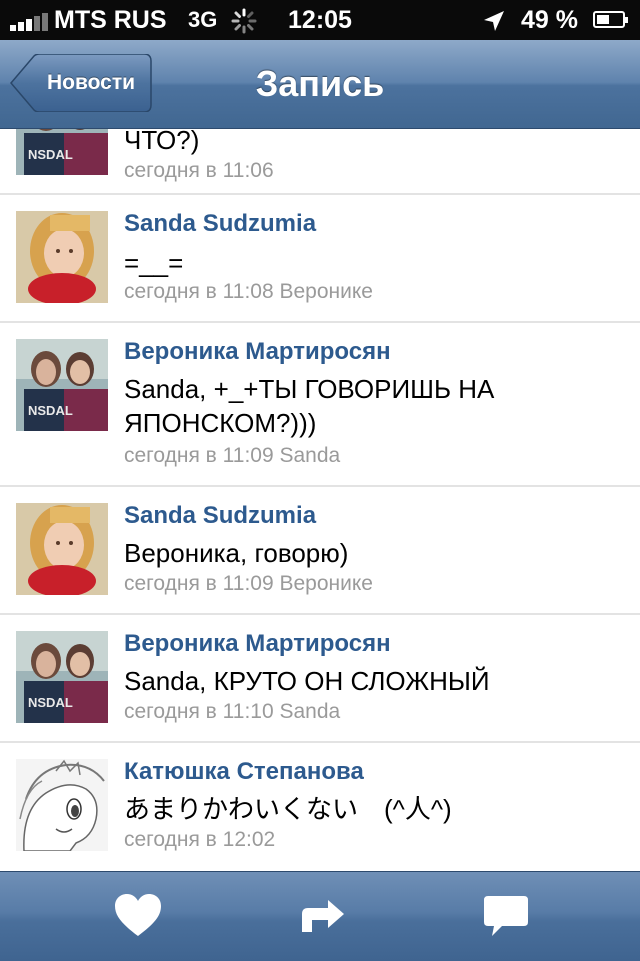  Describe the element at coordinates (199, 170) in the screenshot. I see `comment-meta: сегодня в 11:06` at that location.